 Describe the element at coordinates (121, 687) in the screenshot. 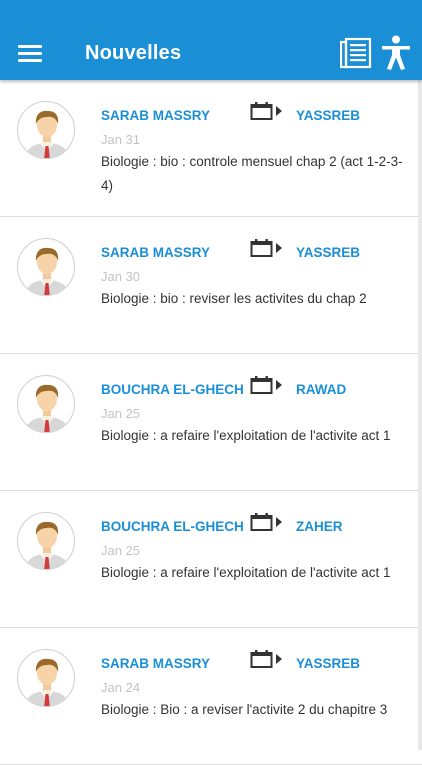

I see `news-date: Jan 24` at that location.